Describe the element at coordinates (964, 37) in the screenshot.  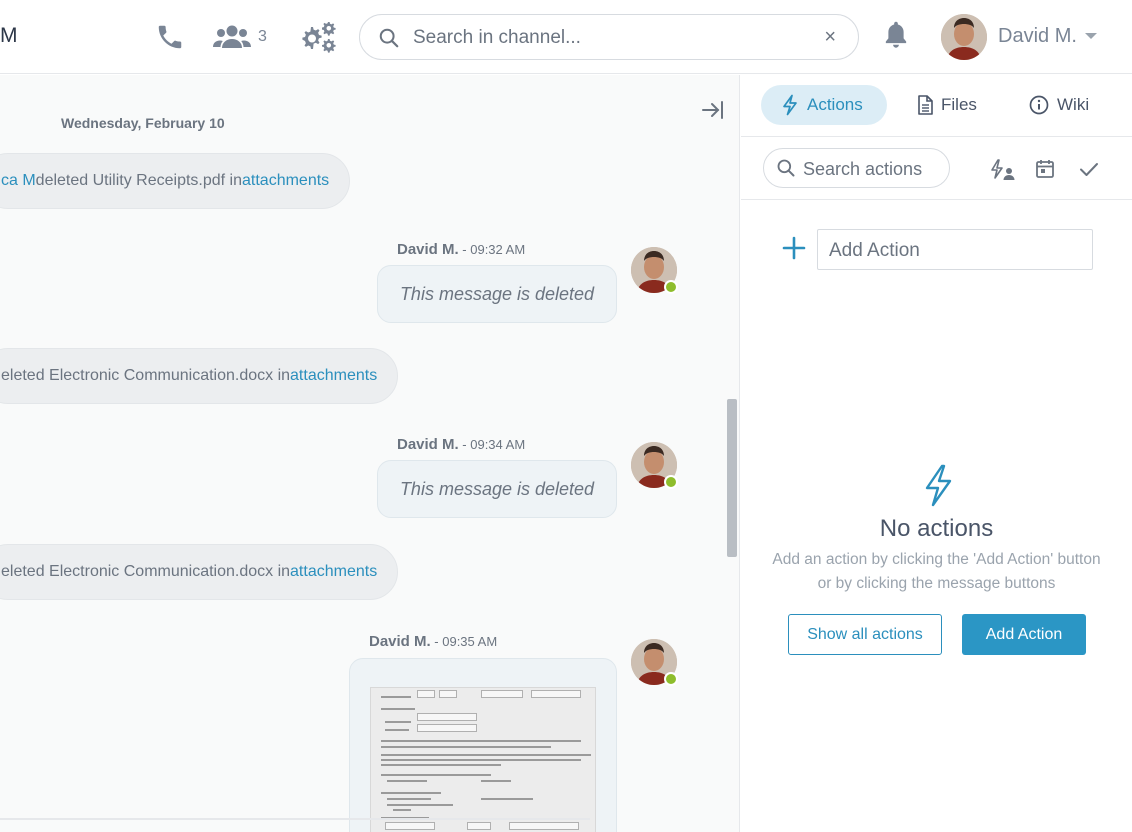
I see `user-avatar` at that location.